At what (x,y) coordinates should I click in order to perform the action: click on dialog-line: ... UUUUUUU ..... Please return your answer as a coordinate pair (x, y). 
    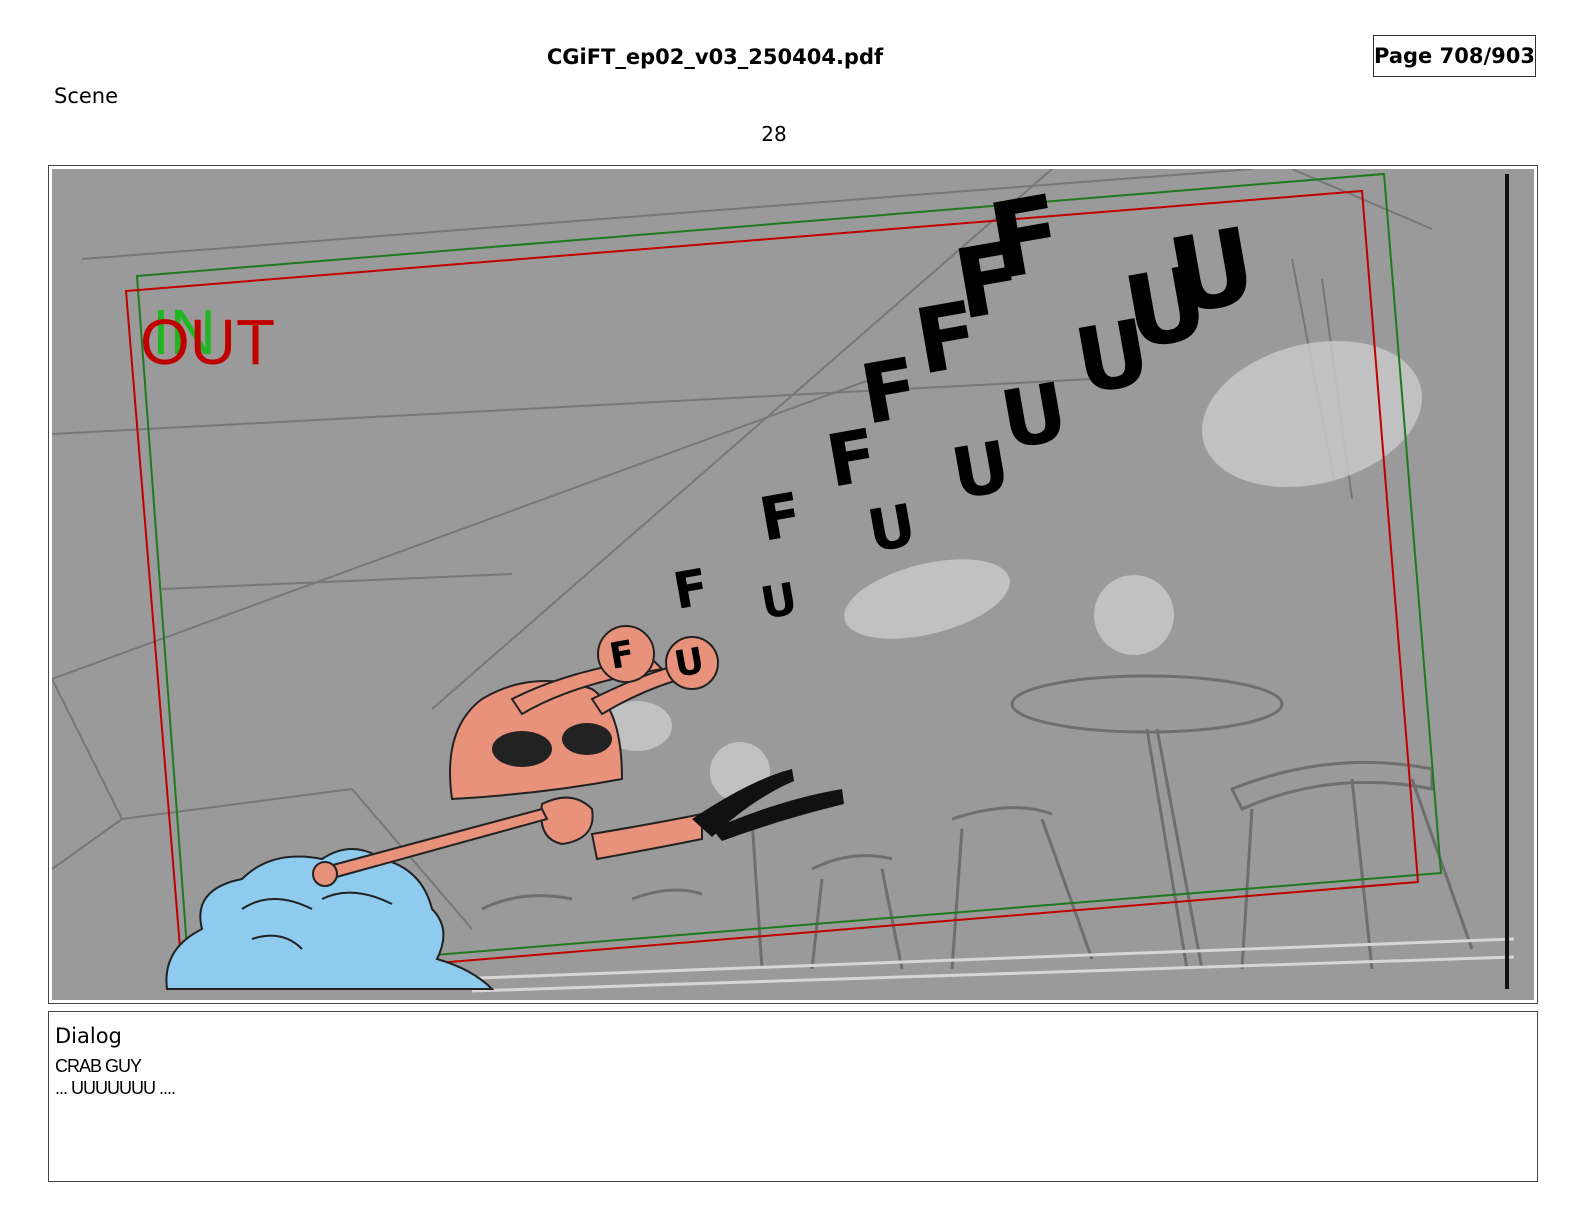
    Looking at the image, I should click on (115, 1088).